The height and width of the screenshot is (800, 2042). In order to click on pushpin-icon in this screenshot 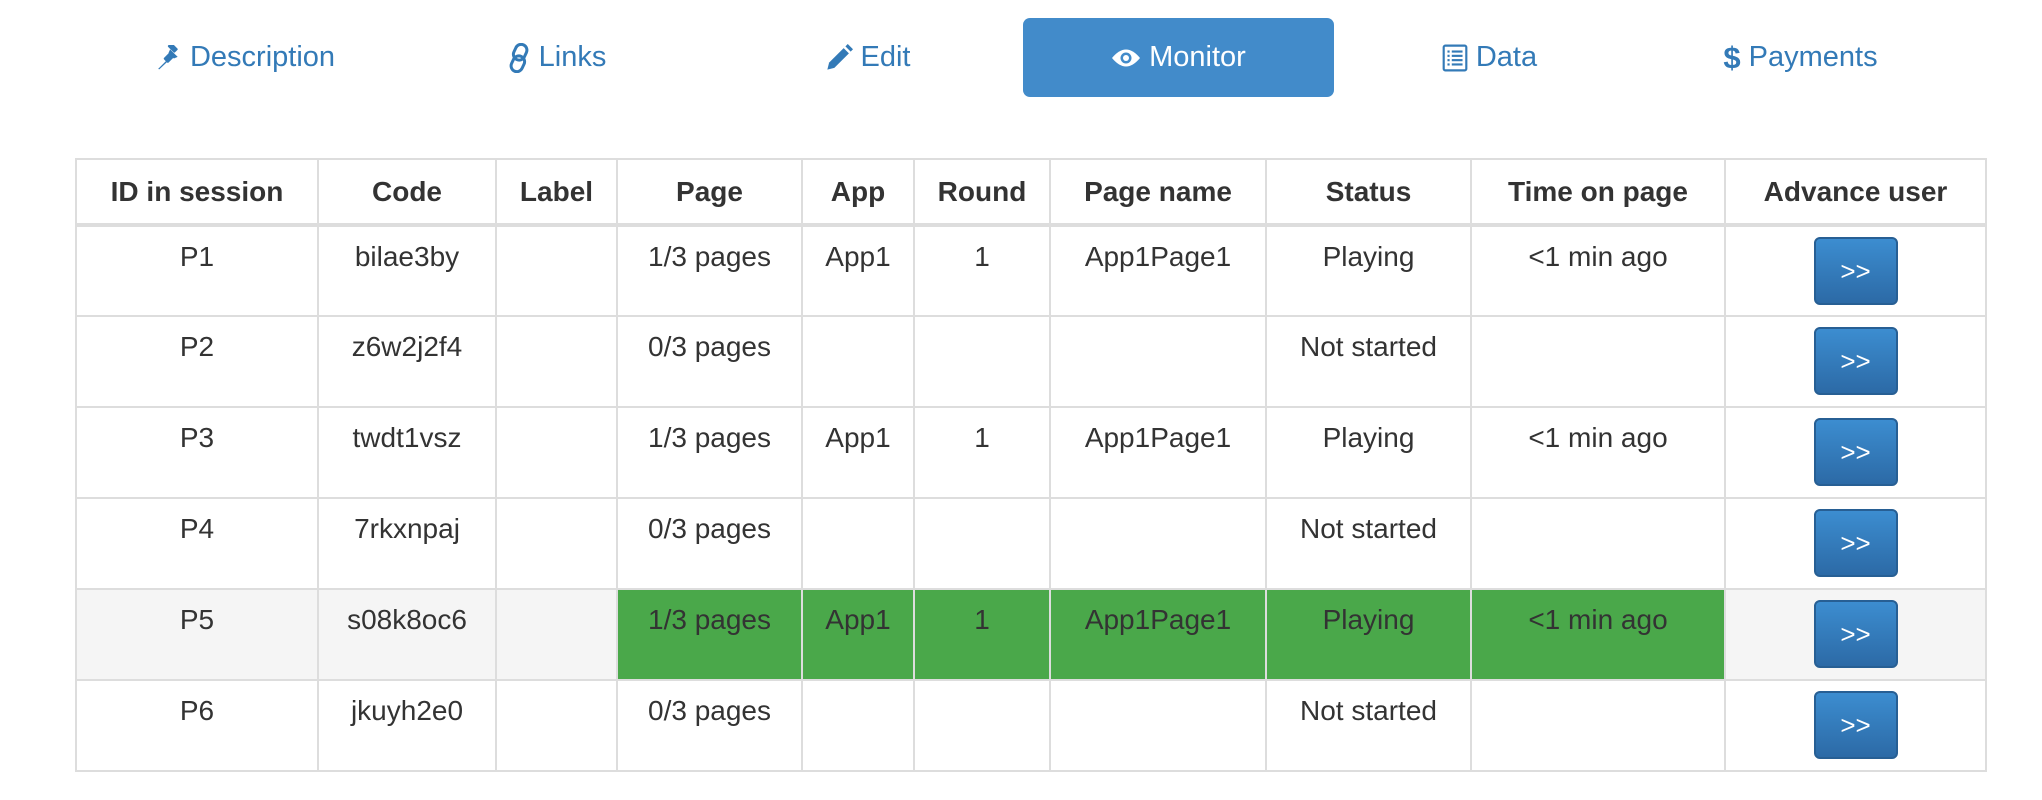, I will do `click(169, 57)`.